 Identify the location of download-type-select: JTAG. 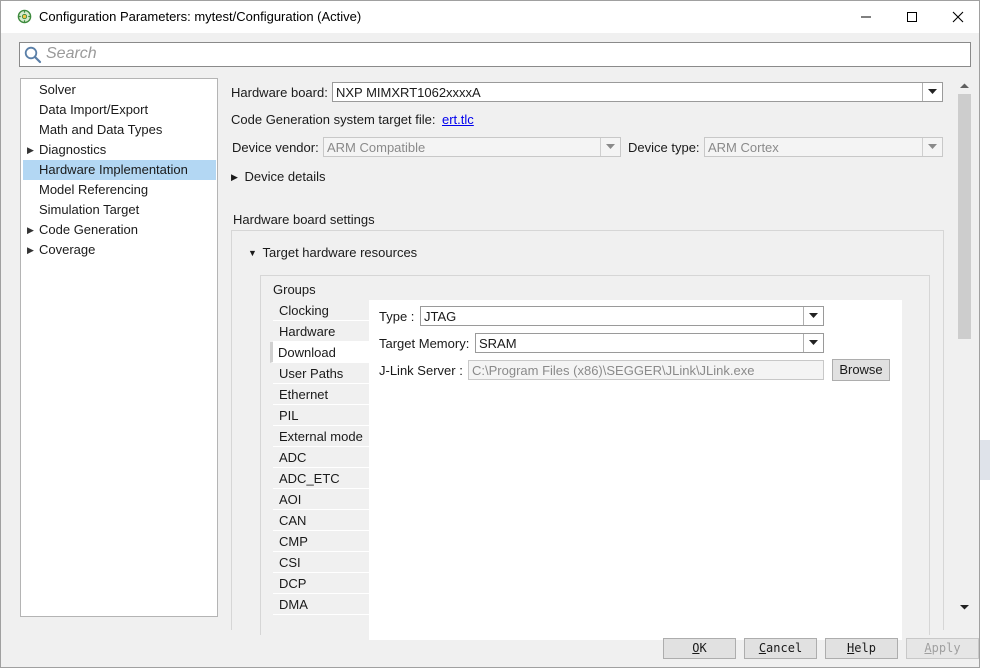
(622, 316).